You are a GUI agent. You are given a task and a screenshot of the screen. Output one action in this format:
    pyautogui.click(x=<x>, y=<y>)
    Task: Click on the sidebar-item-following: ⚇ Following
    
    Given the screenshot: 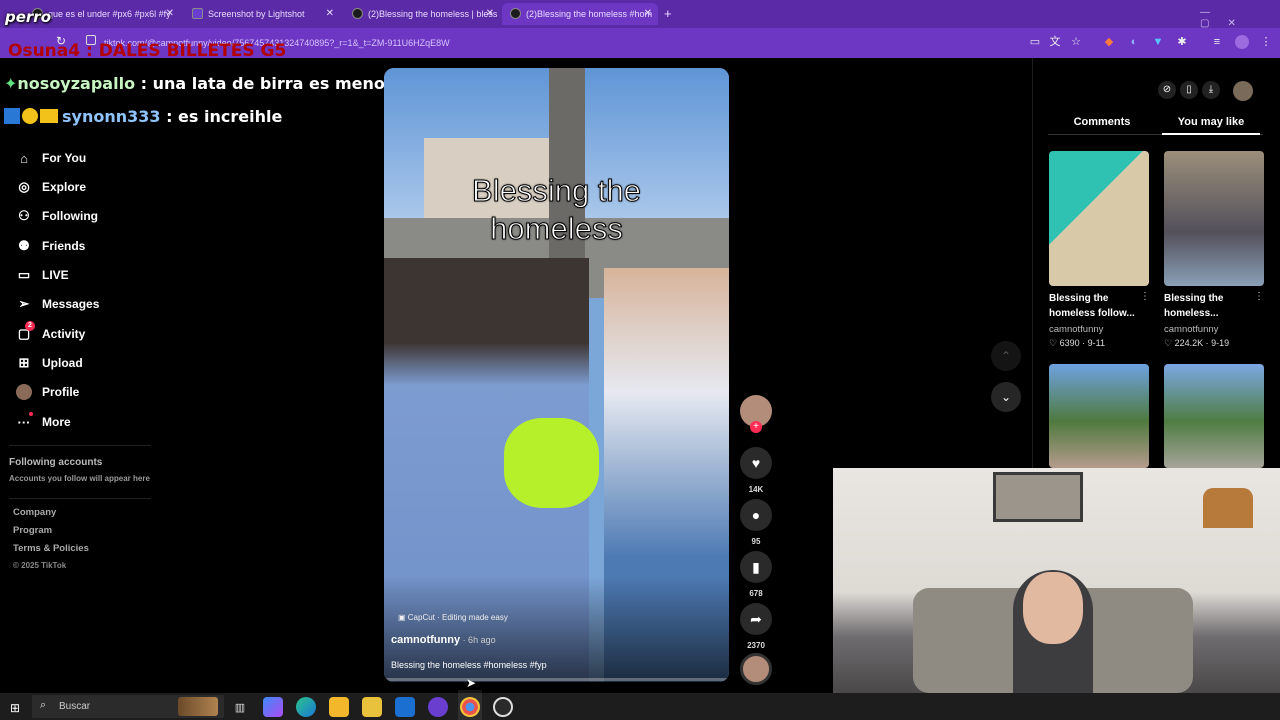 What is the action you would take?
    pyautogui.click(x=57, y=216)
    